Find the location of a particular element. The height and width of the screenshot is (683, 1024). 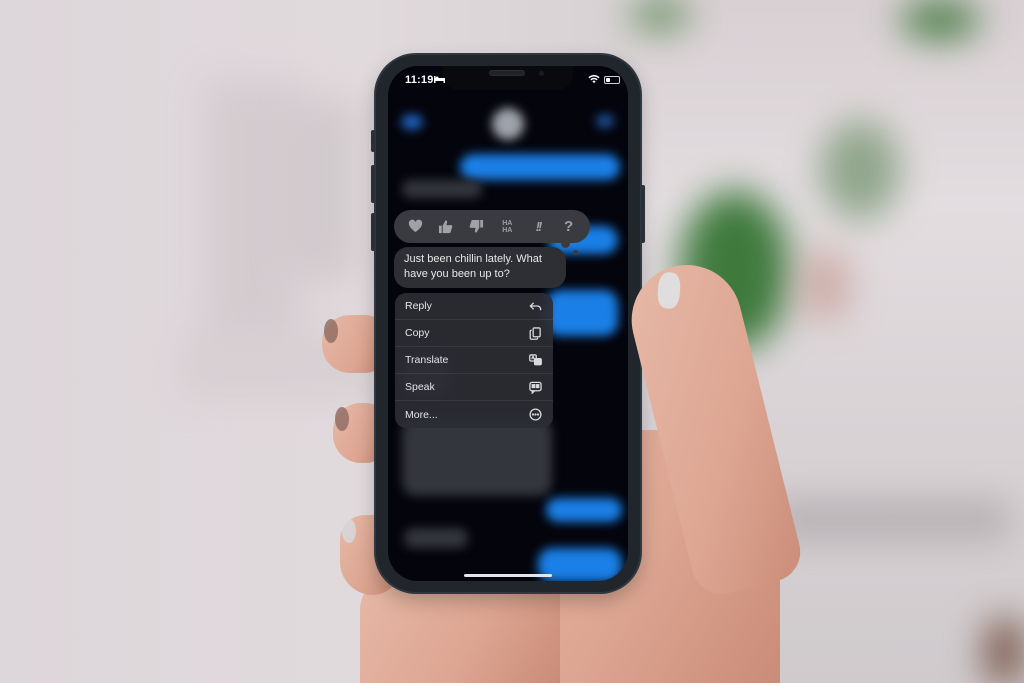

tapback-emphasize: !! is located at coordinates (538, 227).